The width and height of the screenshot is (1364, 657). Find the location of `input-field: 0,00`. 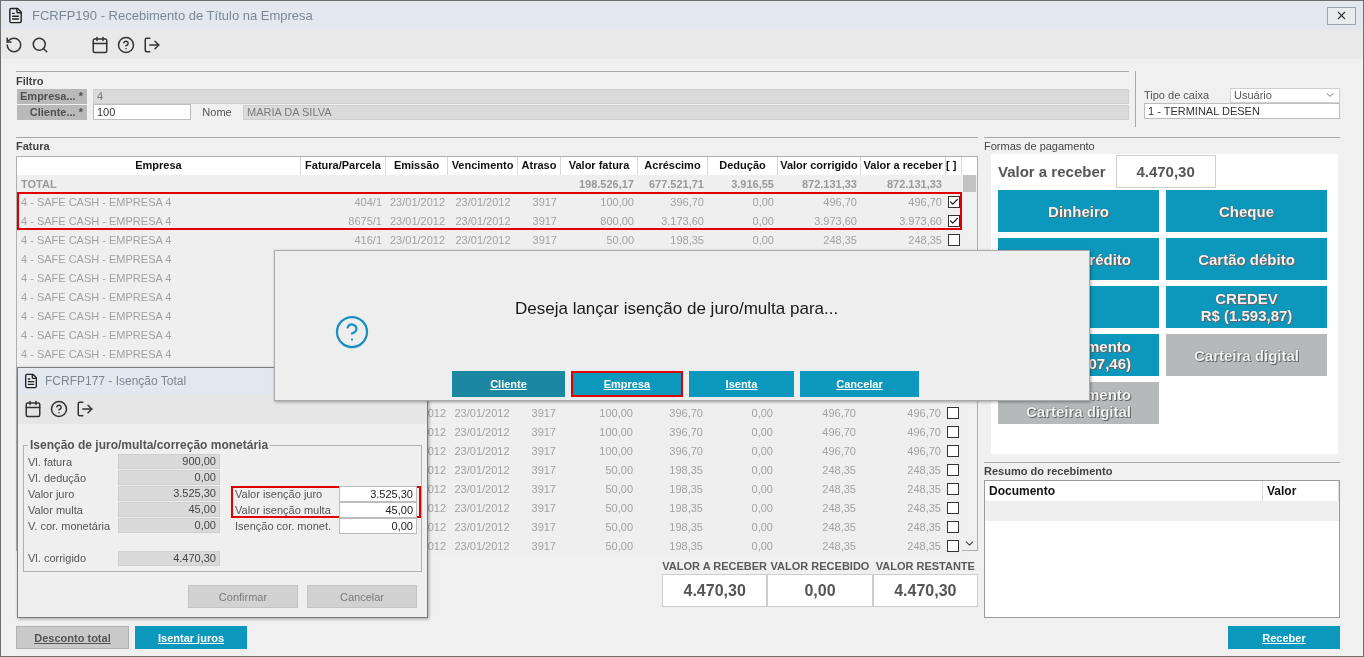

input-field: 0,00 is located at coordinates (378, 526).